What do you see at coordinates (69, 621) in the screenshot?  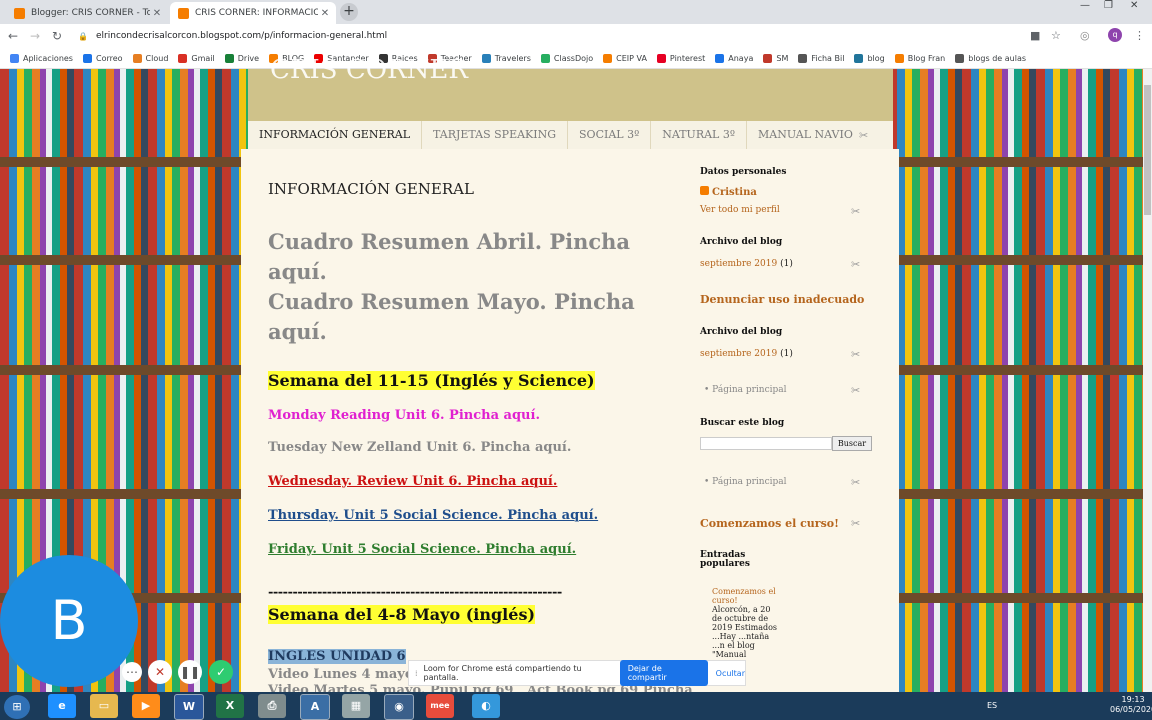 I see `loom-camera-bubble: B` at bounding box center [69, 621].